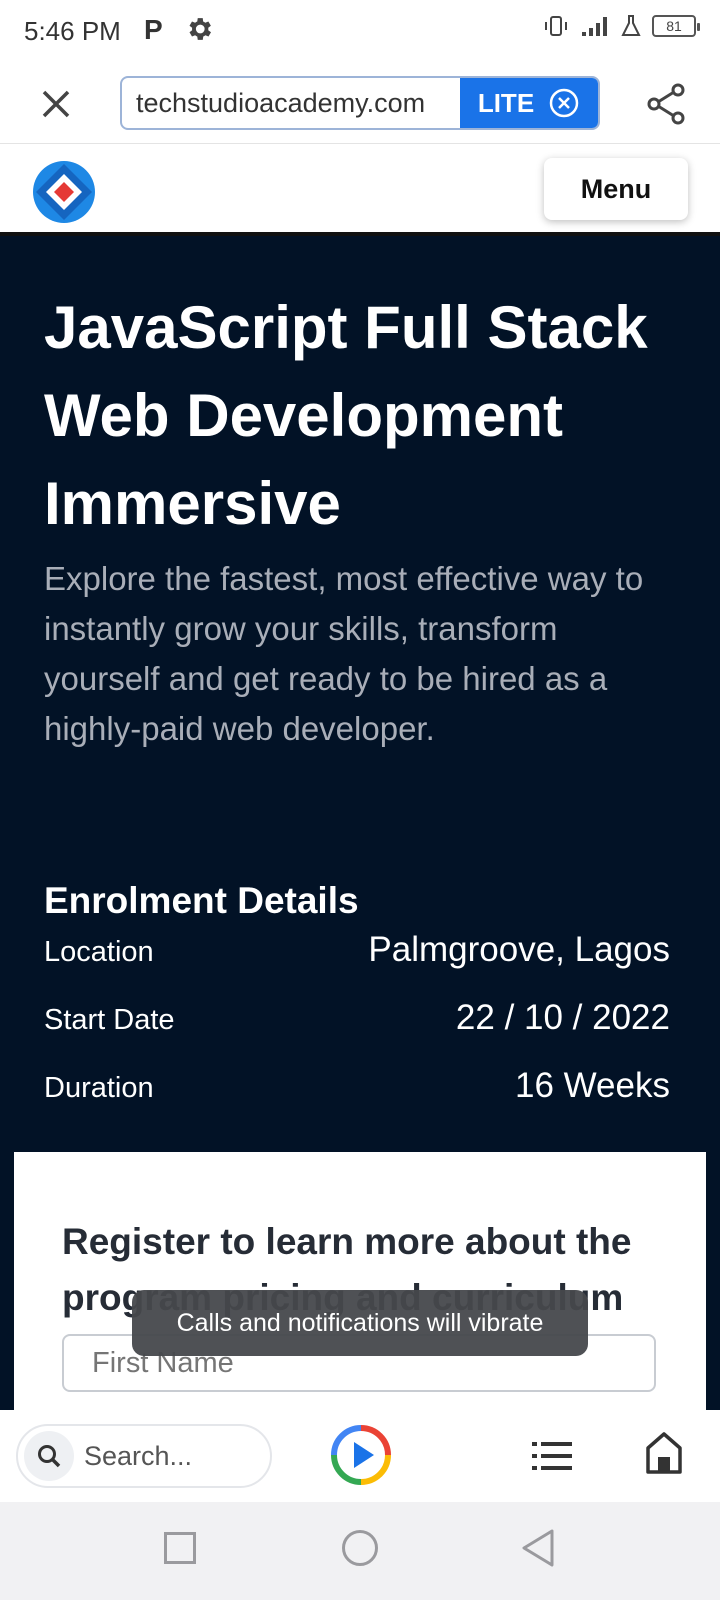  What do you see at coordinates (676, 26) in the screenshot?
I see `battery-icon: 81` at bounding box center [676, 26].